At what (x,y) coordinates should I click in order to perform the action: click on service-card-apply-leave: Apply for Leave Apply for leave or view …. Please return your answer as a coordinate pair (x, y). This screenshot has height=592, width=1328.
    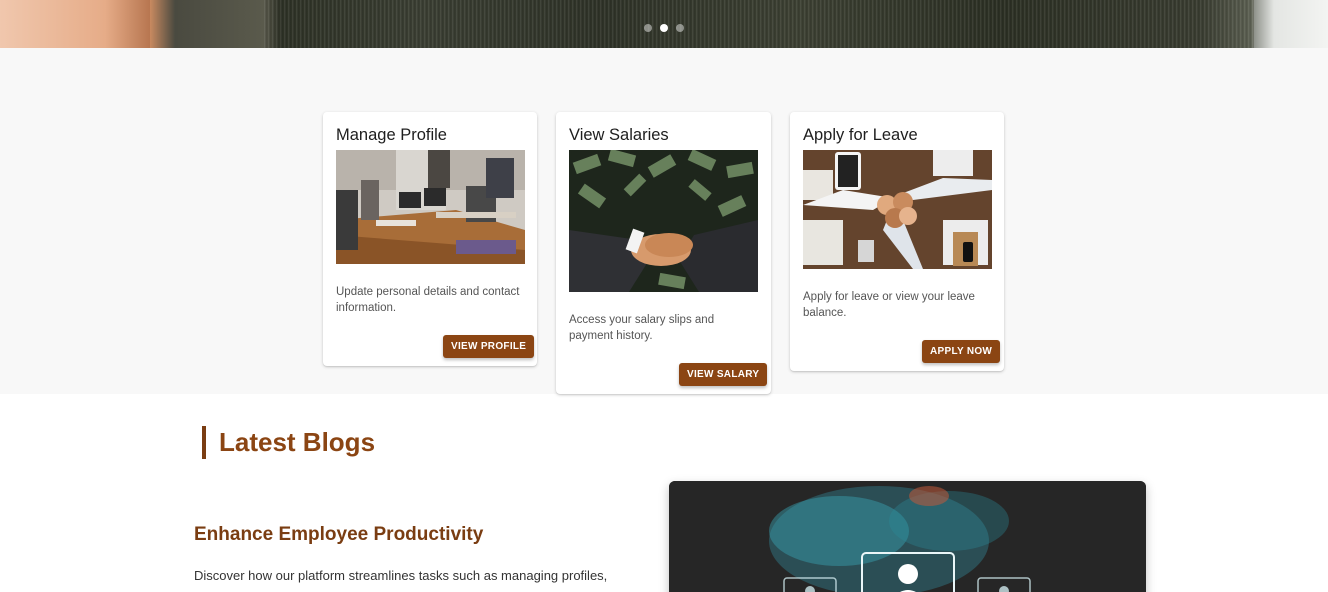
    Looking at the image, I should click on (897, 241).